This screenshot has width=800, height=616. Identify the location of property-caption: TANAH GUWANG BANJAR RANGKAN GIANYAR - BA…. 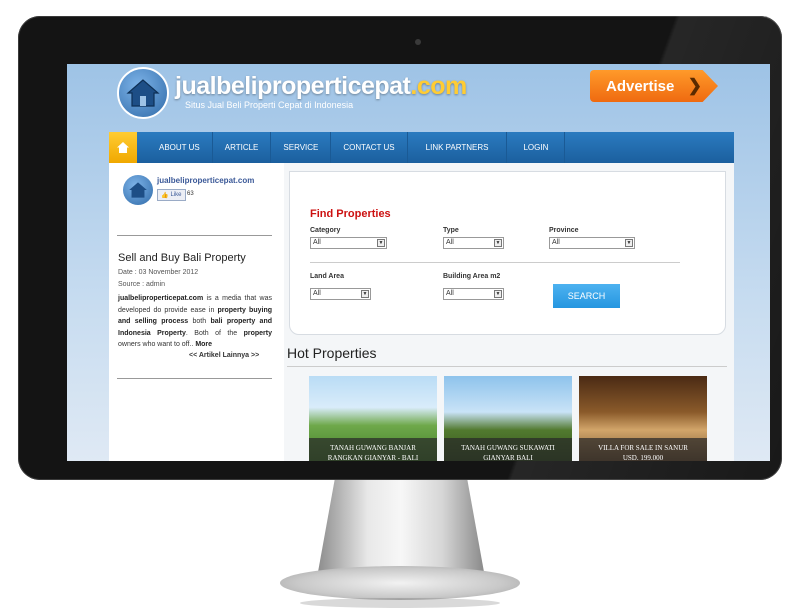
(373, 449).